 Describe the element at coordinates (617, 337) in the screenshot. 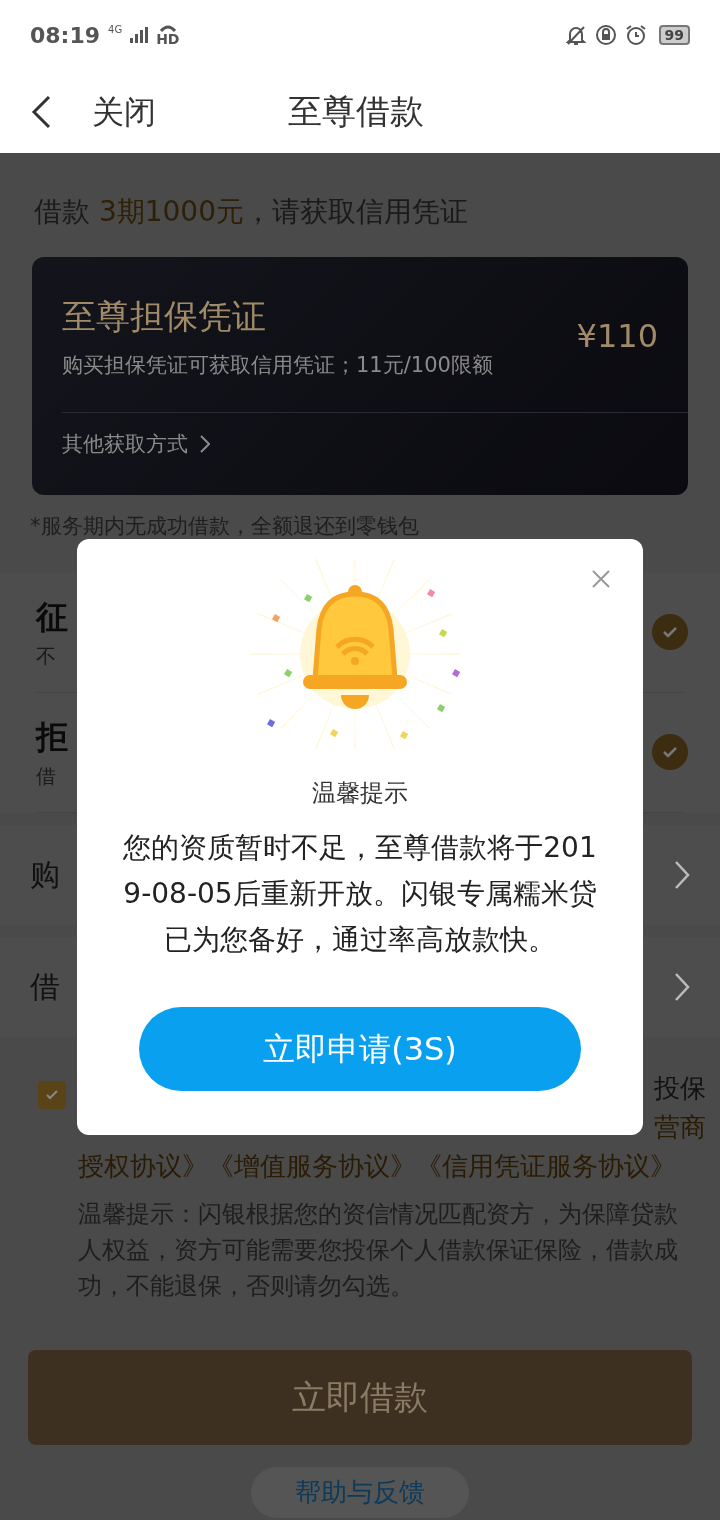

I see `voucher-price: ¥110` at that location.